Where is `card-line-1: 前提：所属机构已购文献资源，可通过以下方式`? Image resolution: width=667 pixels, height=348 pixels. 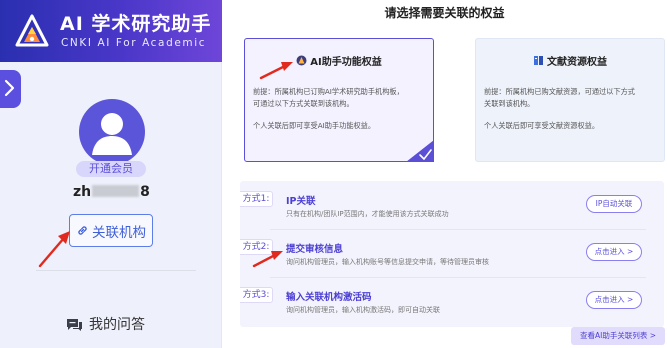 card-line-1: 前提：所属机构已购文献资源，可通过以下方式 is located at coordinates (559, 91).